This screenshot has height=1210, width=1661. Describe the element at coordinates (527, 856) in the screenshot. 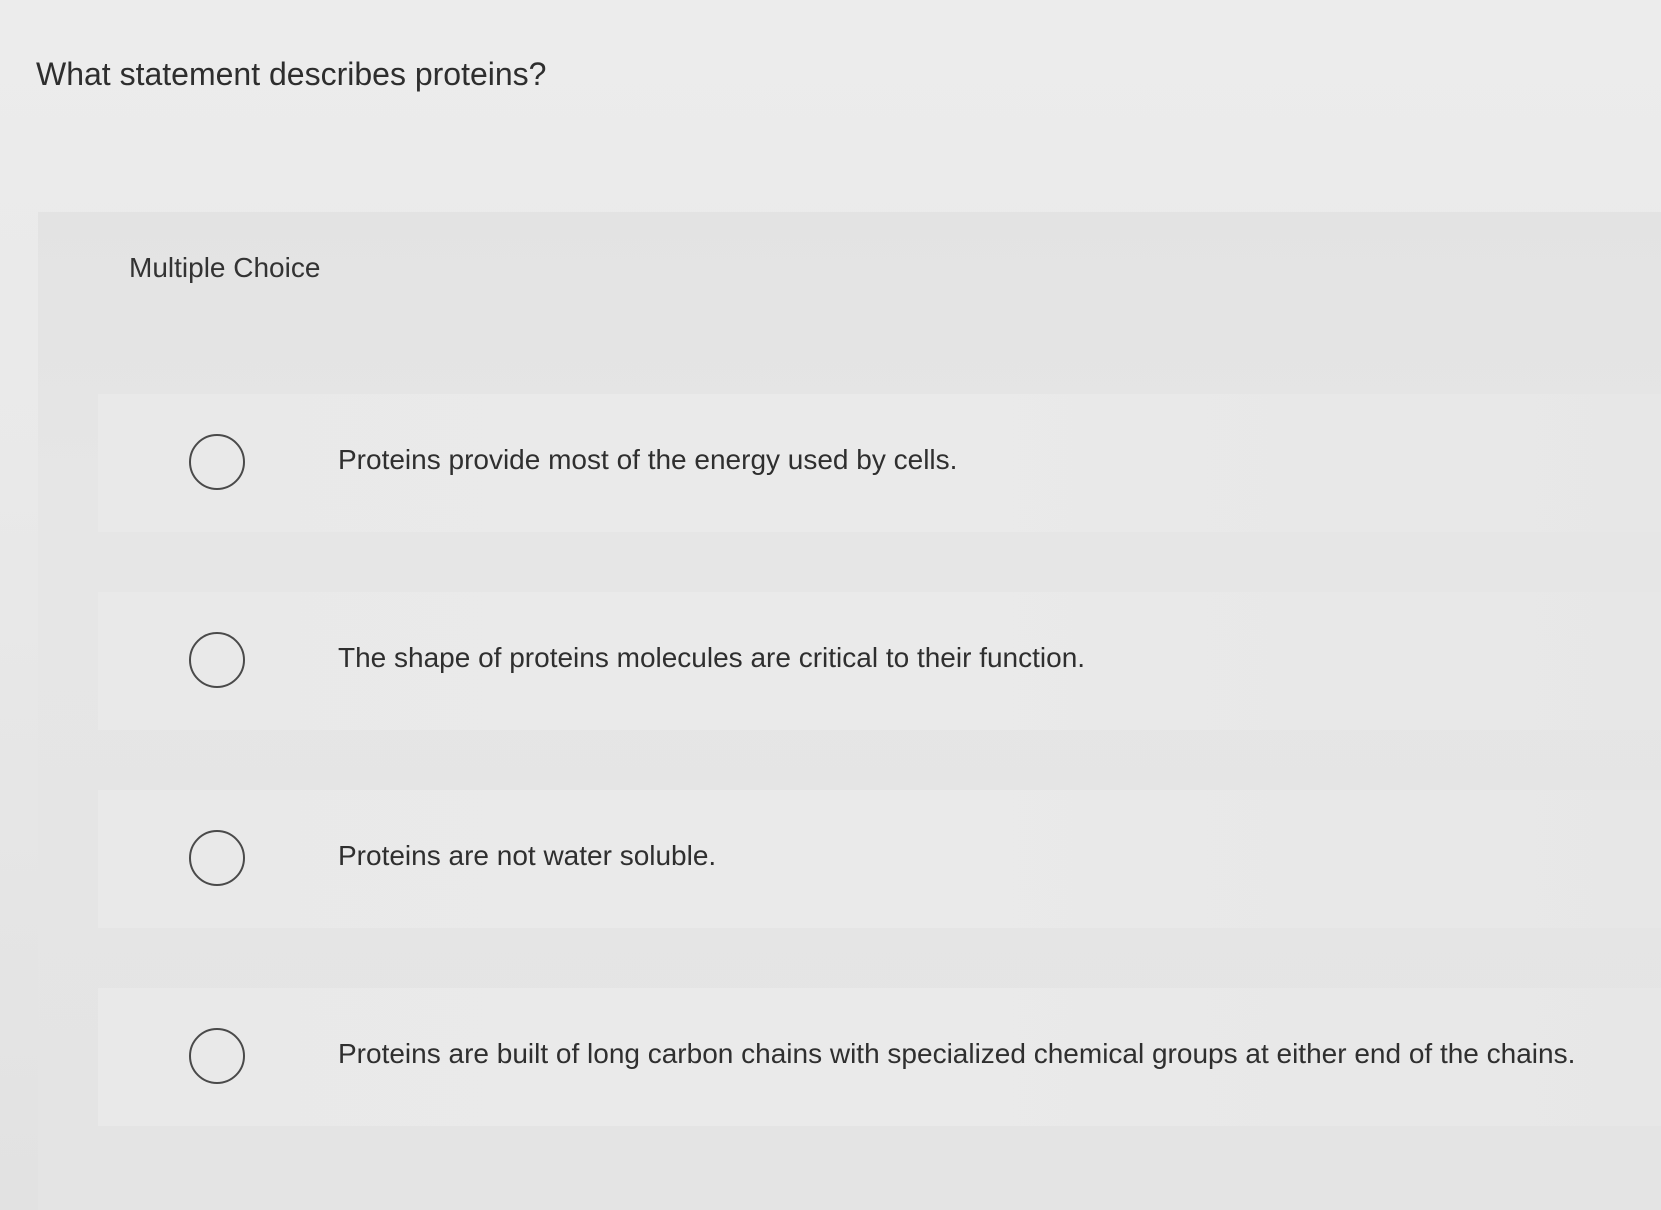

I see `choice-label: Proteins are not water soluble.` at that location.